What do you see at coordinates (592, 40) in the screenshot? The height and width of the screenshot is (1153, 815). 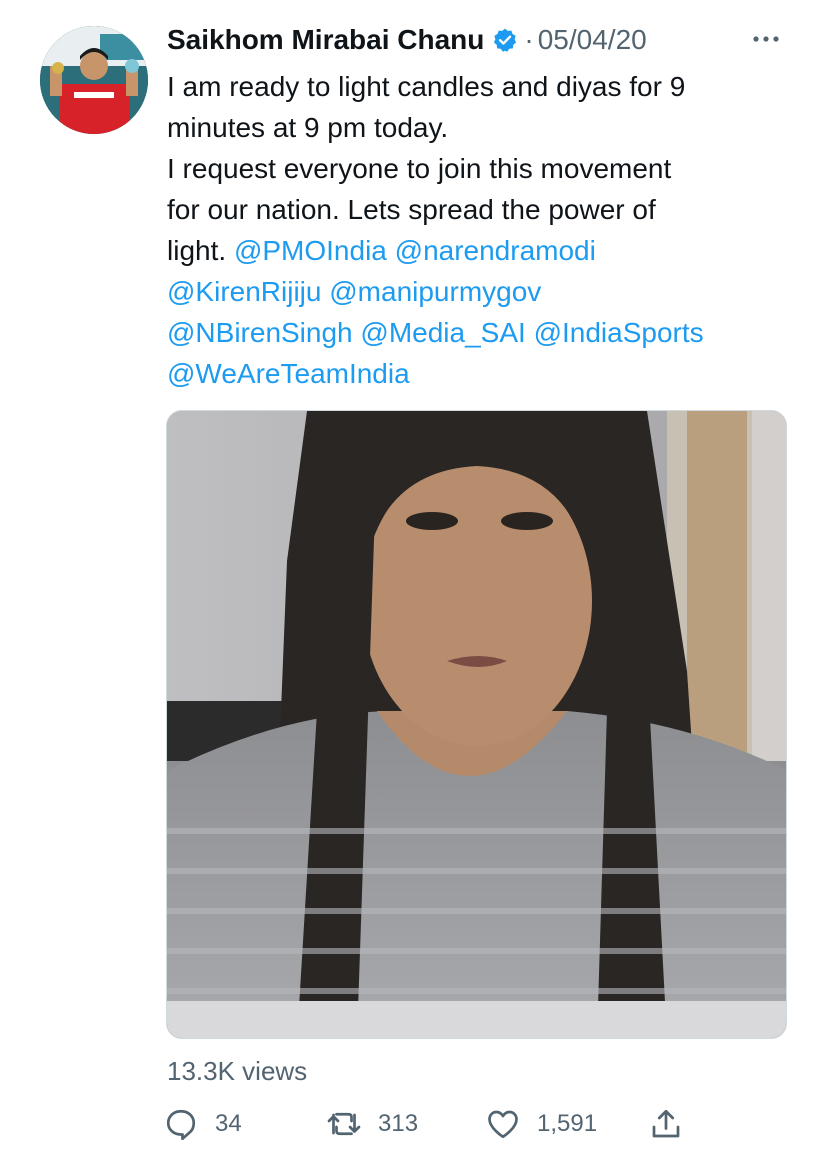 I see `tweet-date: 05/04/20` at bounding box center [592, 40].